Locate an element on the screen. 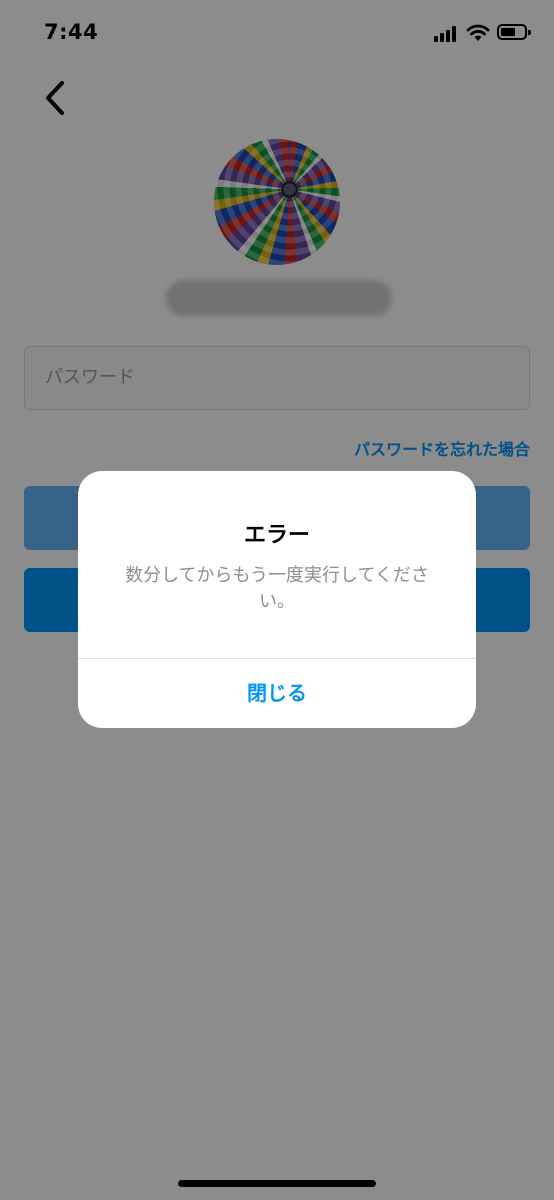 The height and width of the screenshot is (1200, 554). dialog-title: エラー is located at coordinates (276, 535).